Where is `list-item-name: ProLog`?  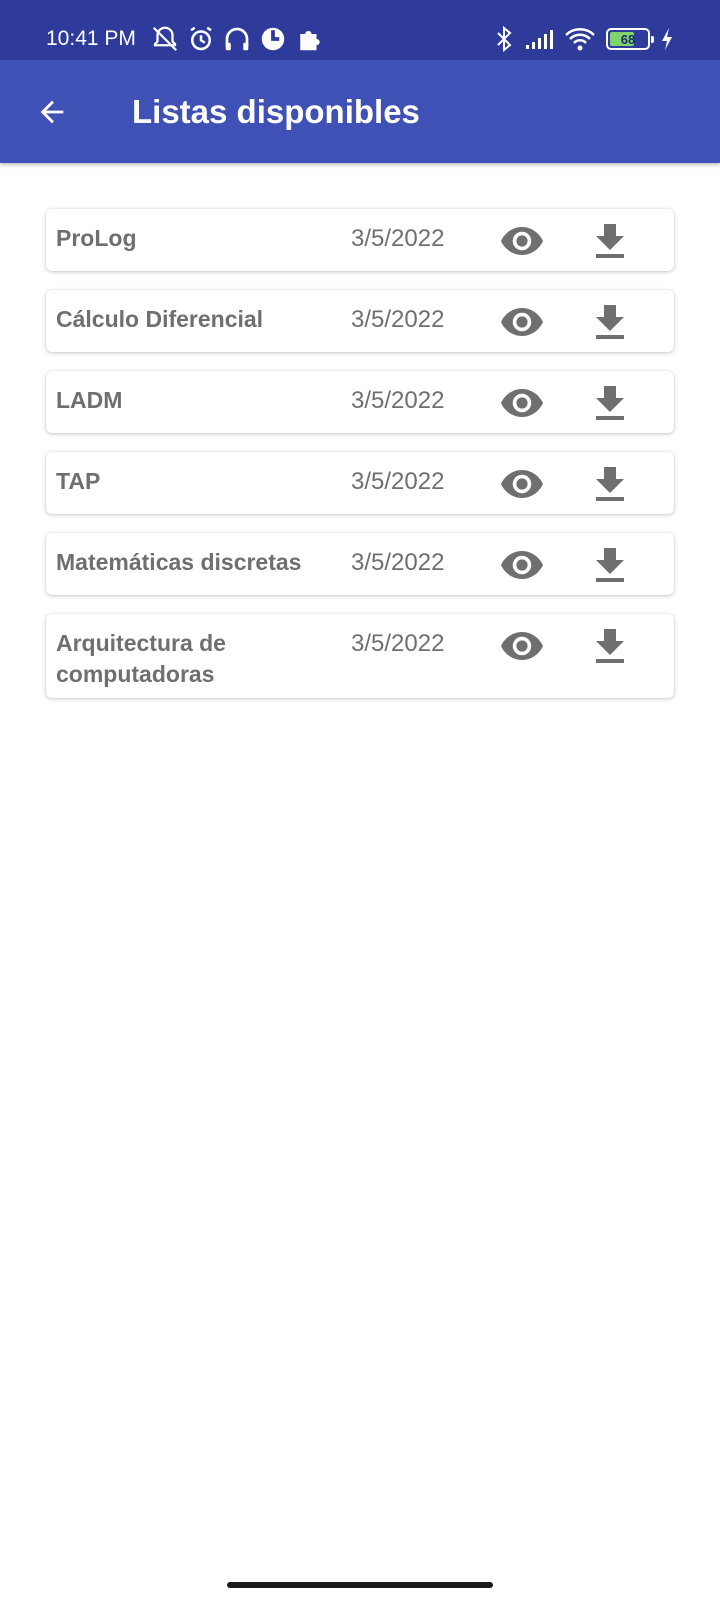
list-item-name: ProLog is located at coordinates (96, 238).